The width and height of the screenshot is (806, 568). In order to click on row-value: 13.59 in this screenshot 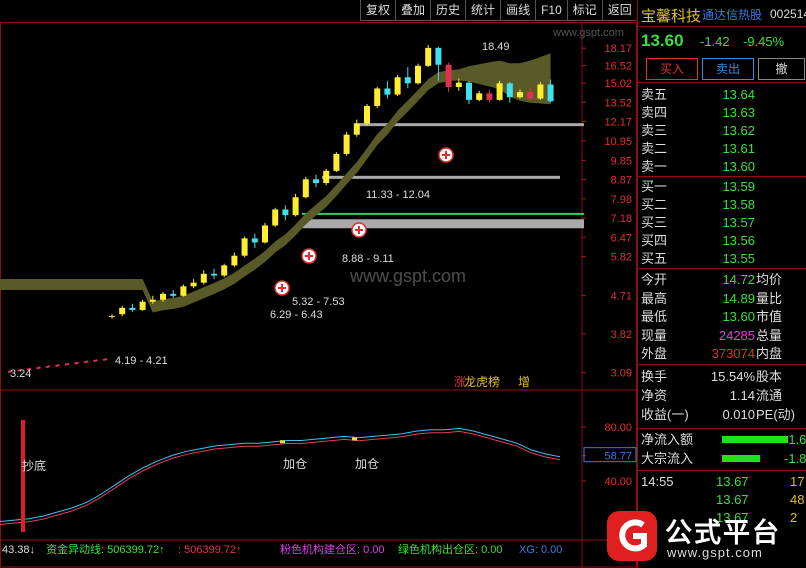, I will do `click(738, 186)`.